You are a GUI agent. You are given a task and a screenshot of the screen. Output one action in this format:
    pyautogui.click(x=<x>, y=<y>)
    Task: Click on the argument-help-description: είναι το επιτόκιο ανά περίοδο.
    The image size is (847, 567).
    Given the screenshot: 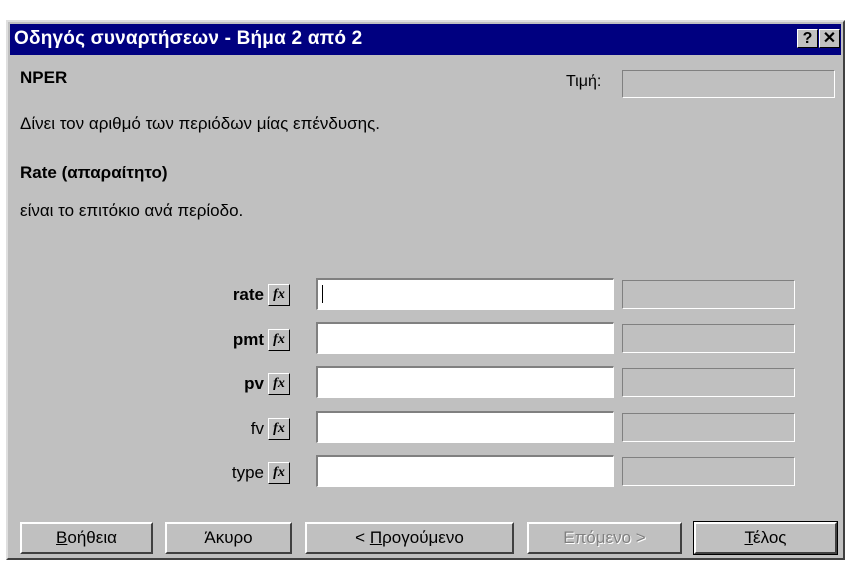 What is the action you would take?
    pyautogui.click(x=132, y=210)
    